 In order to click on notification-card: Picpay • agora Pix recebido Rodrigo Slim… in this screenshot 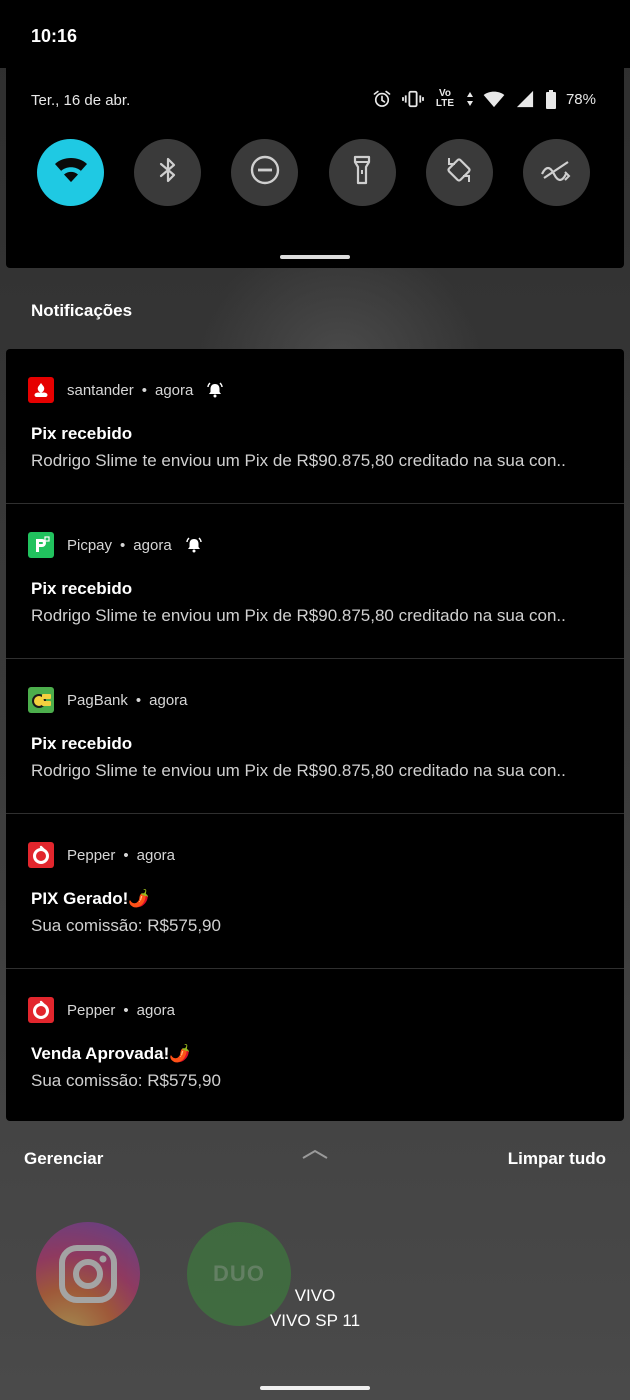, I will do `click(315, 581)`.